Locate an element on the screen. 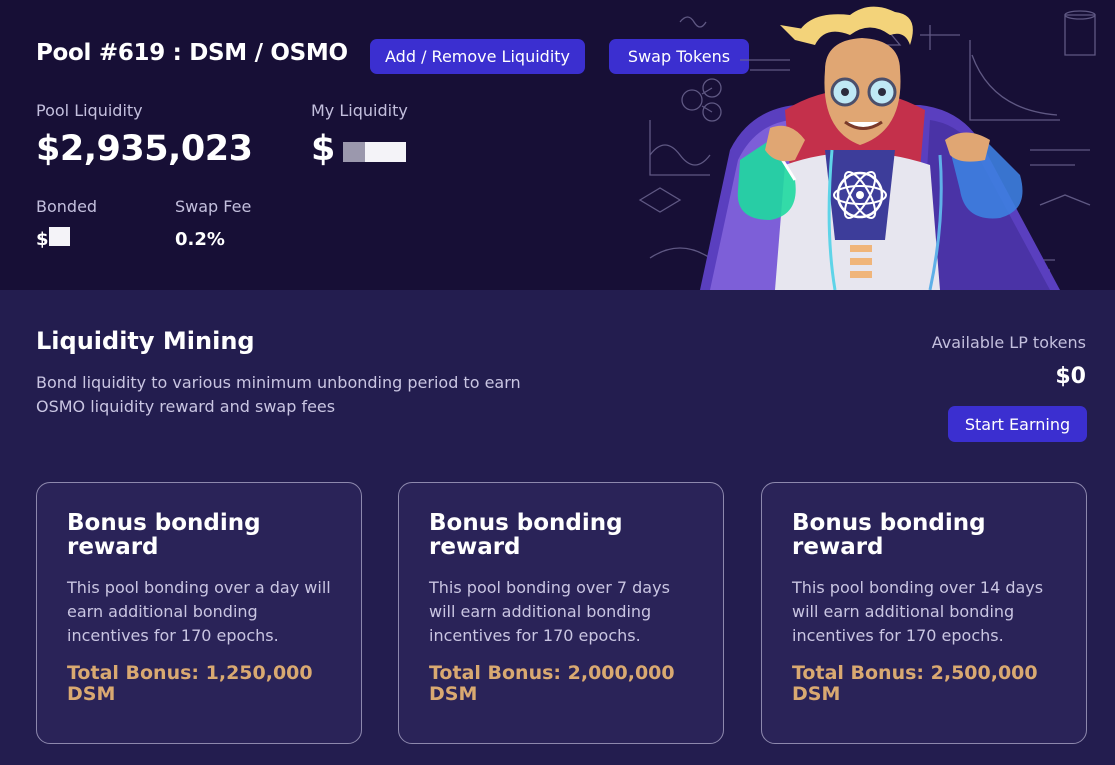 The image size is (1115, 765). swap-fee-value: 0.2% is located at coordinates (200, 239).